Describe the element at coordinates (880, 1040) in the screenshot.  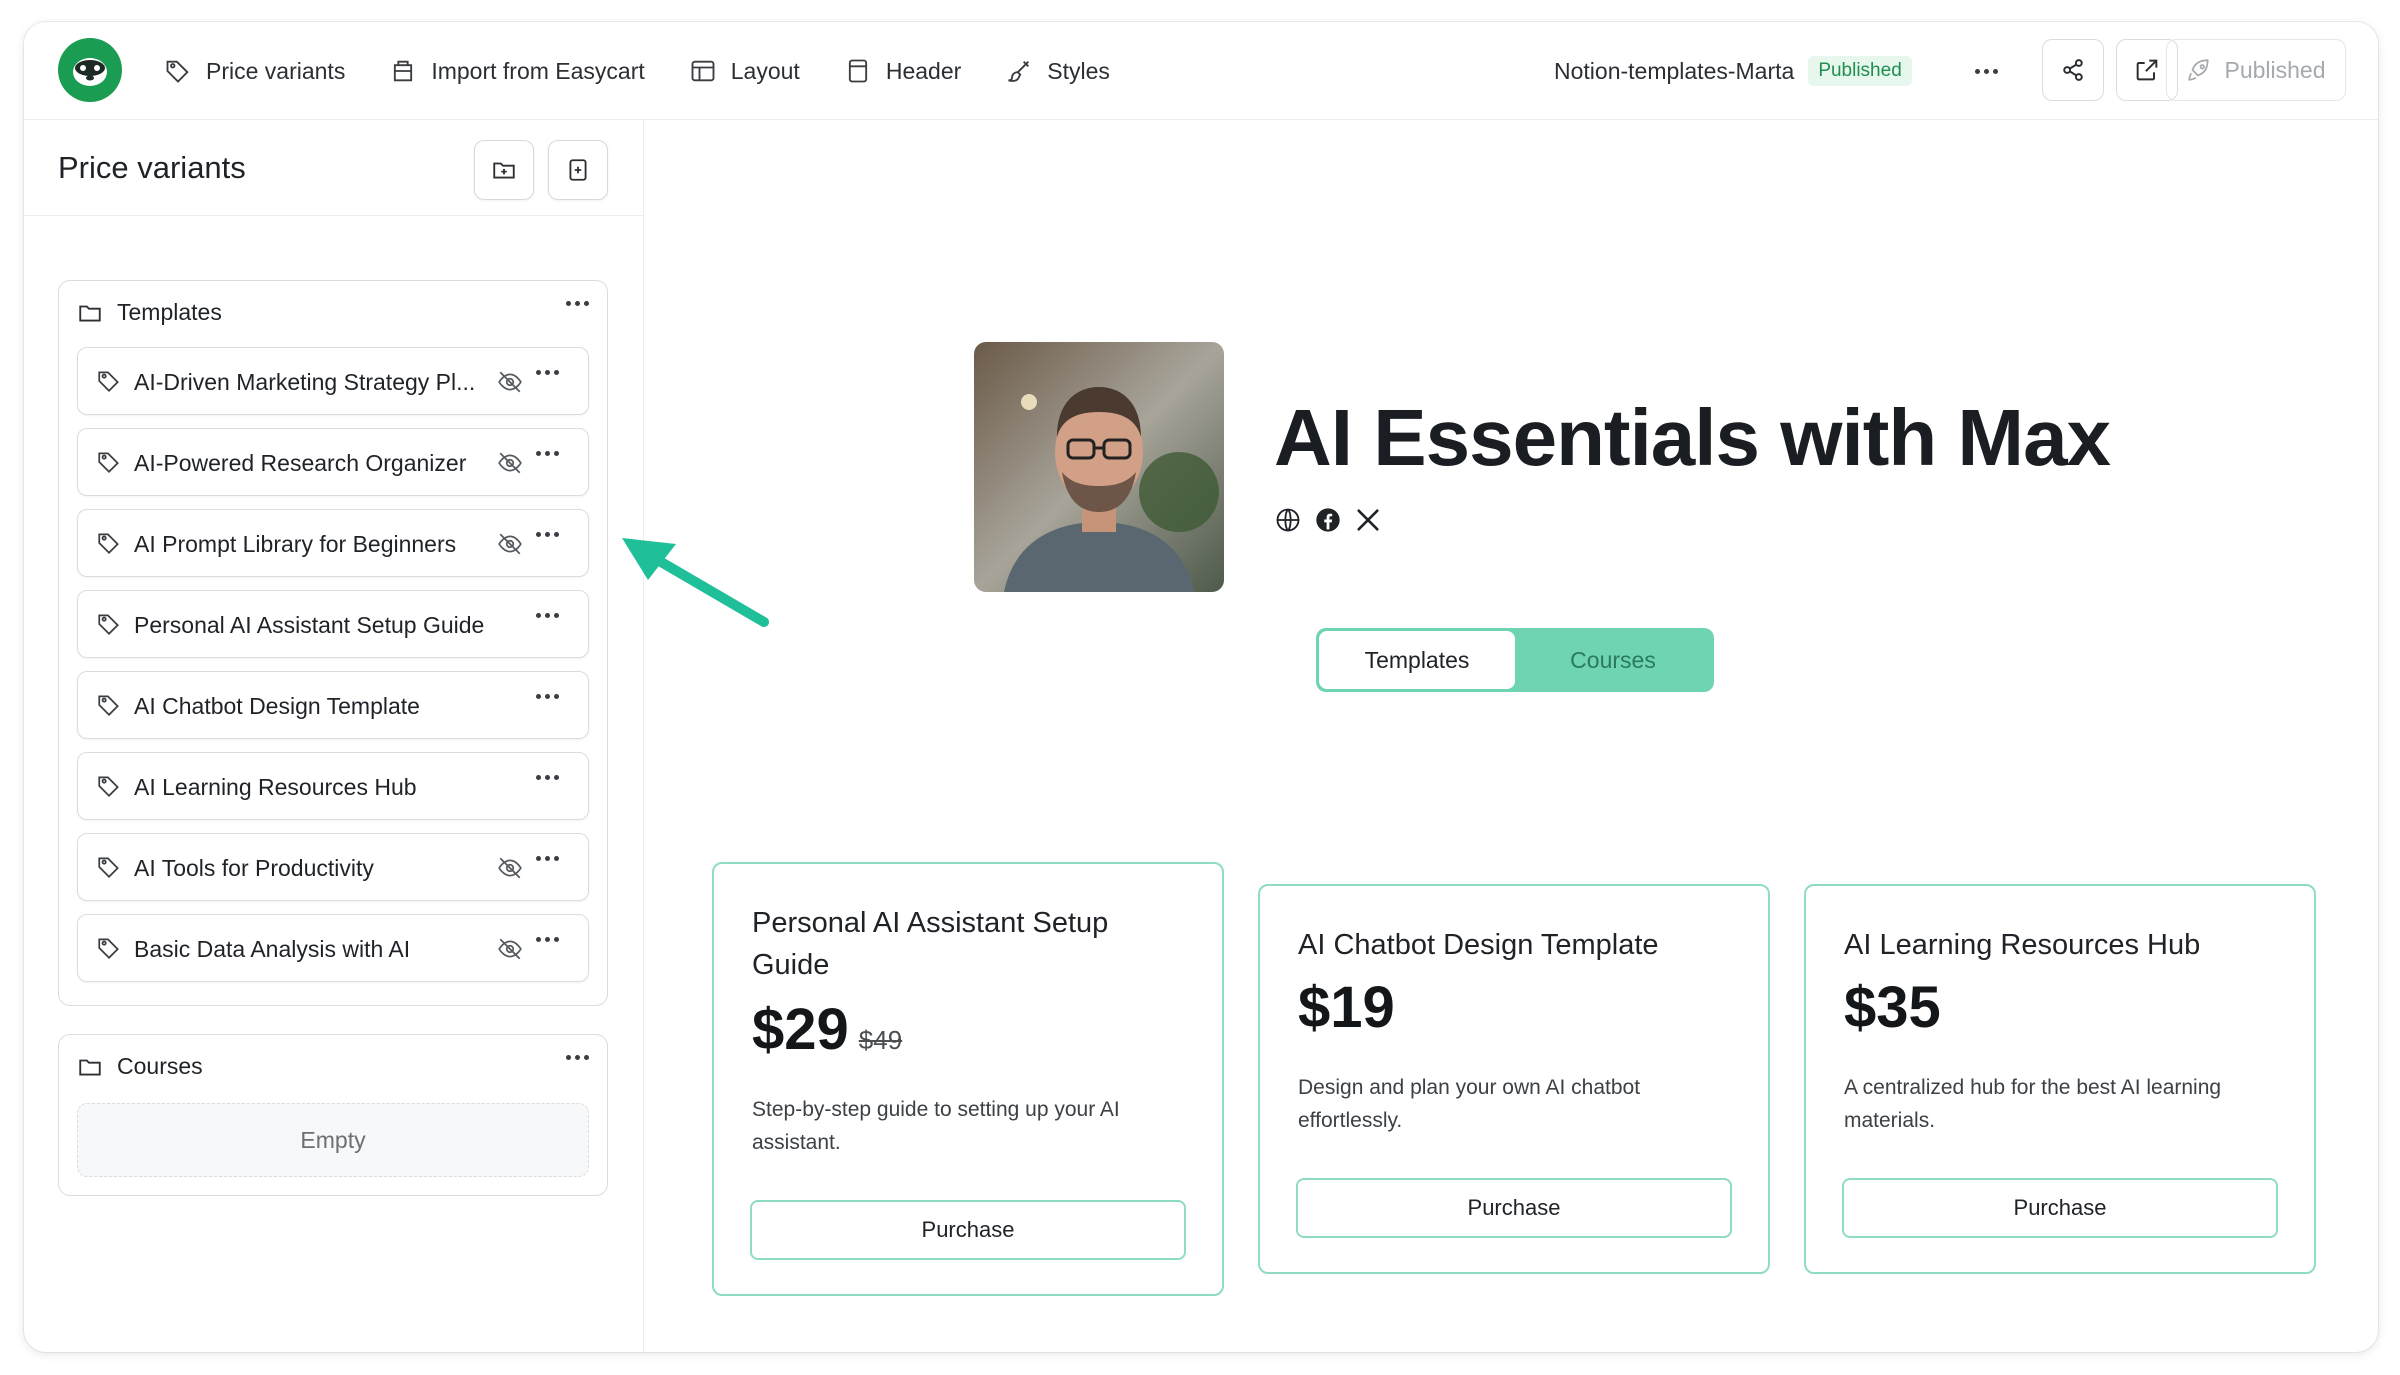
I see `old-price: $49` at that location.